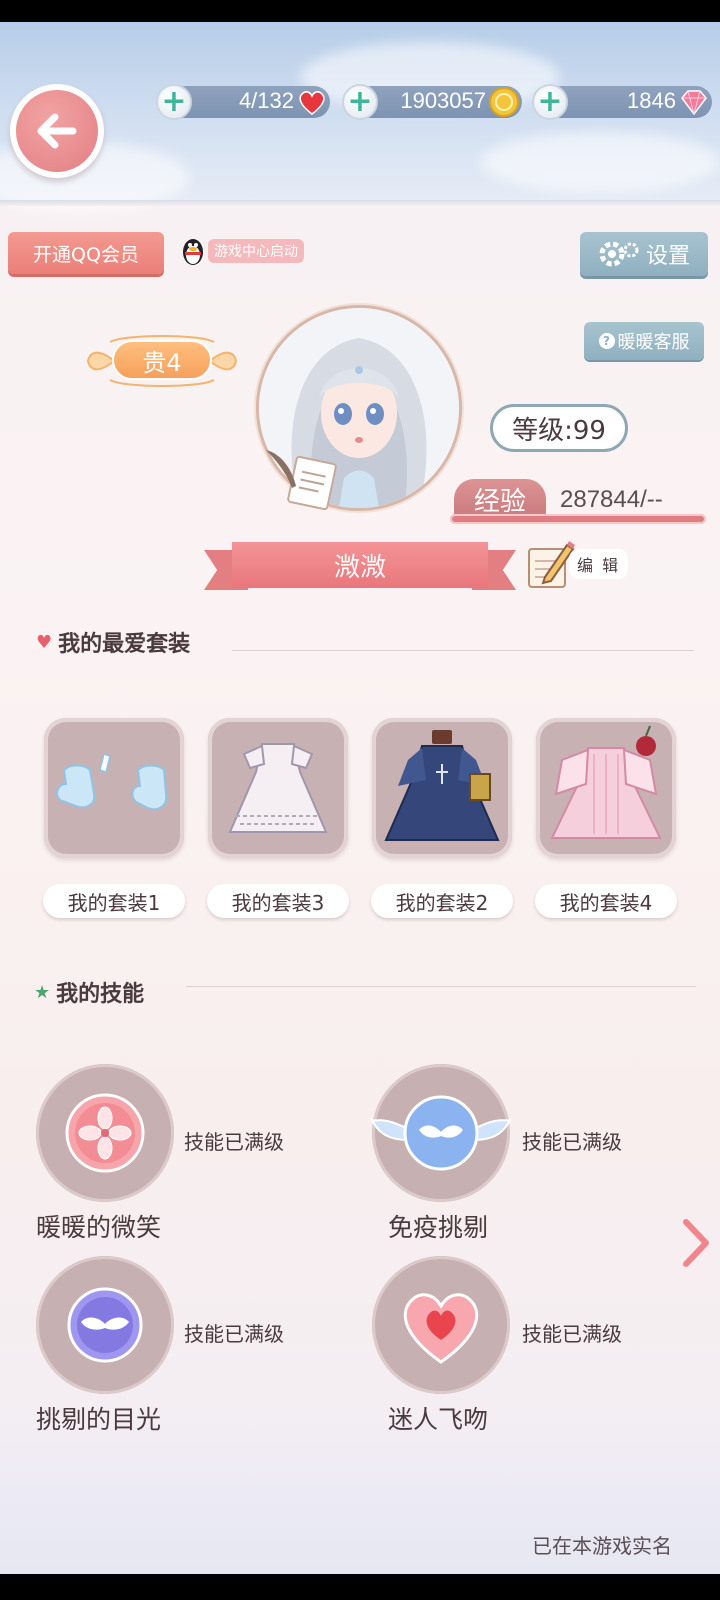  I want to click on gold-counter: + 1903057, so click(432, 102).